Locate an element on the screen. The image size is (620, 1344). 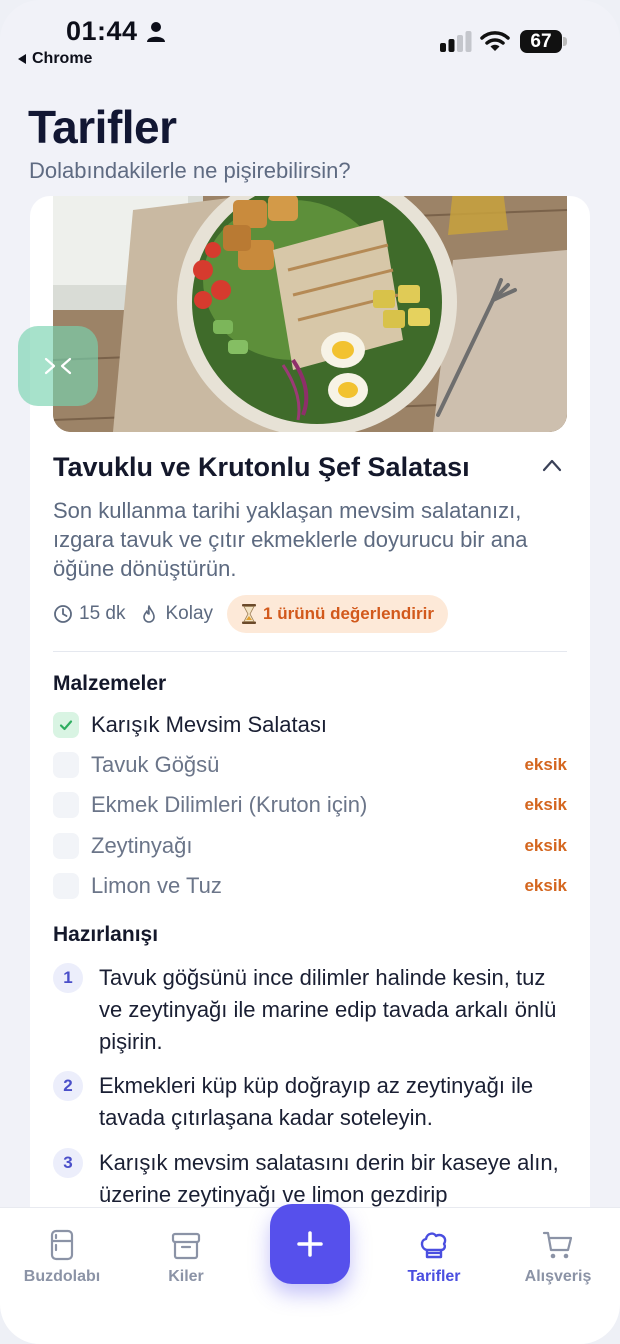
nav-item-pantry: Kiler is located at coordinates (186, 1257).